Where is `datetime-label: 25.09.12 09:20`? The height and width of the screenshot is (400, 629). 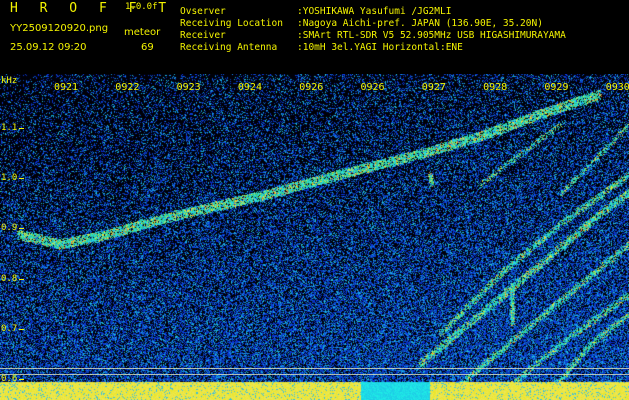
datetime-label: 25.09.12 09:20 is located at coordinates (48, 47).